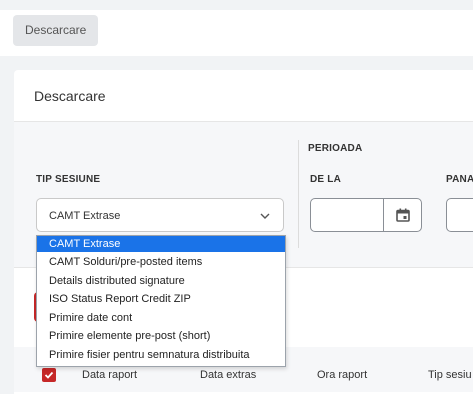 This screenshot has width=473, height=394. Describe the element at coordinates (243, 96) in the screenshot. I see `card-header: Descarcare` at that location.